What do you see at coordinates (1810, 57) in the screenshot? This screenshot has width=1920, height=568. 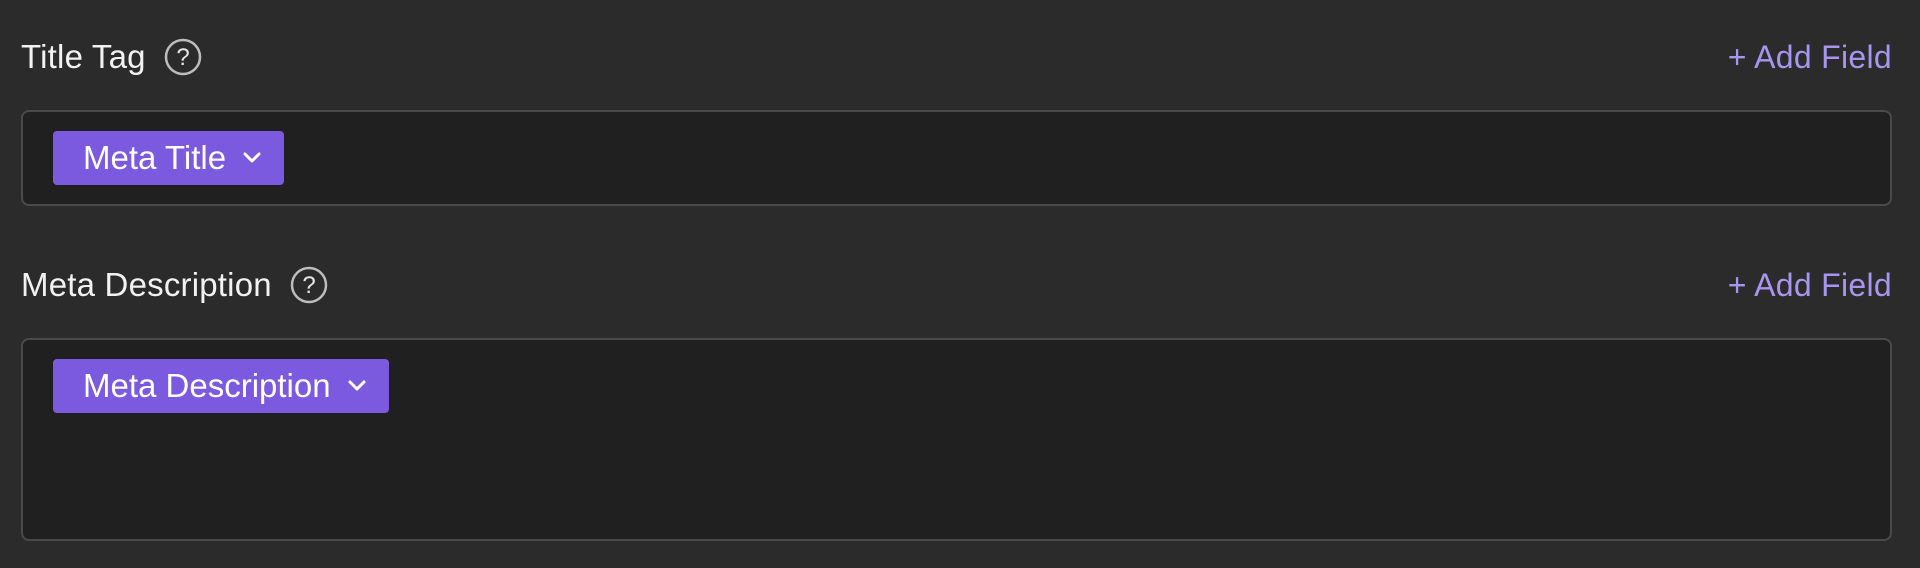 I see `title-tag-add-field-link: + Add Field` at bounding box center [1810, 57].